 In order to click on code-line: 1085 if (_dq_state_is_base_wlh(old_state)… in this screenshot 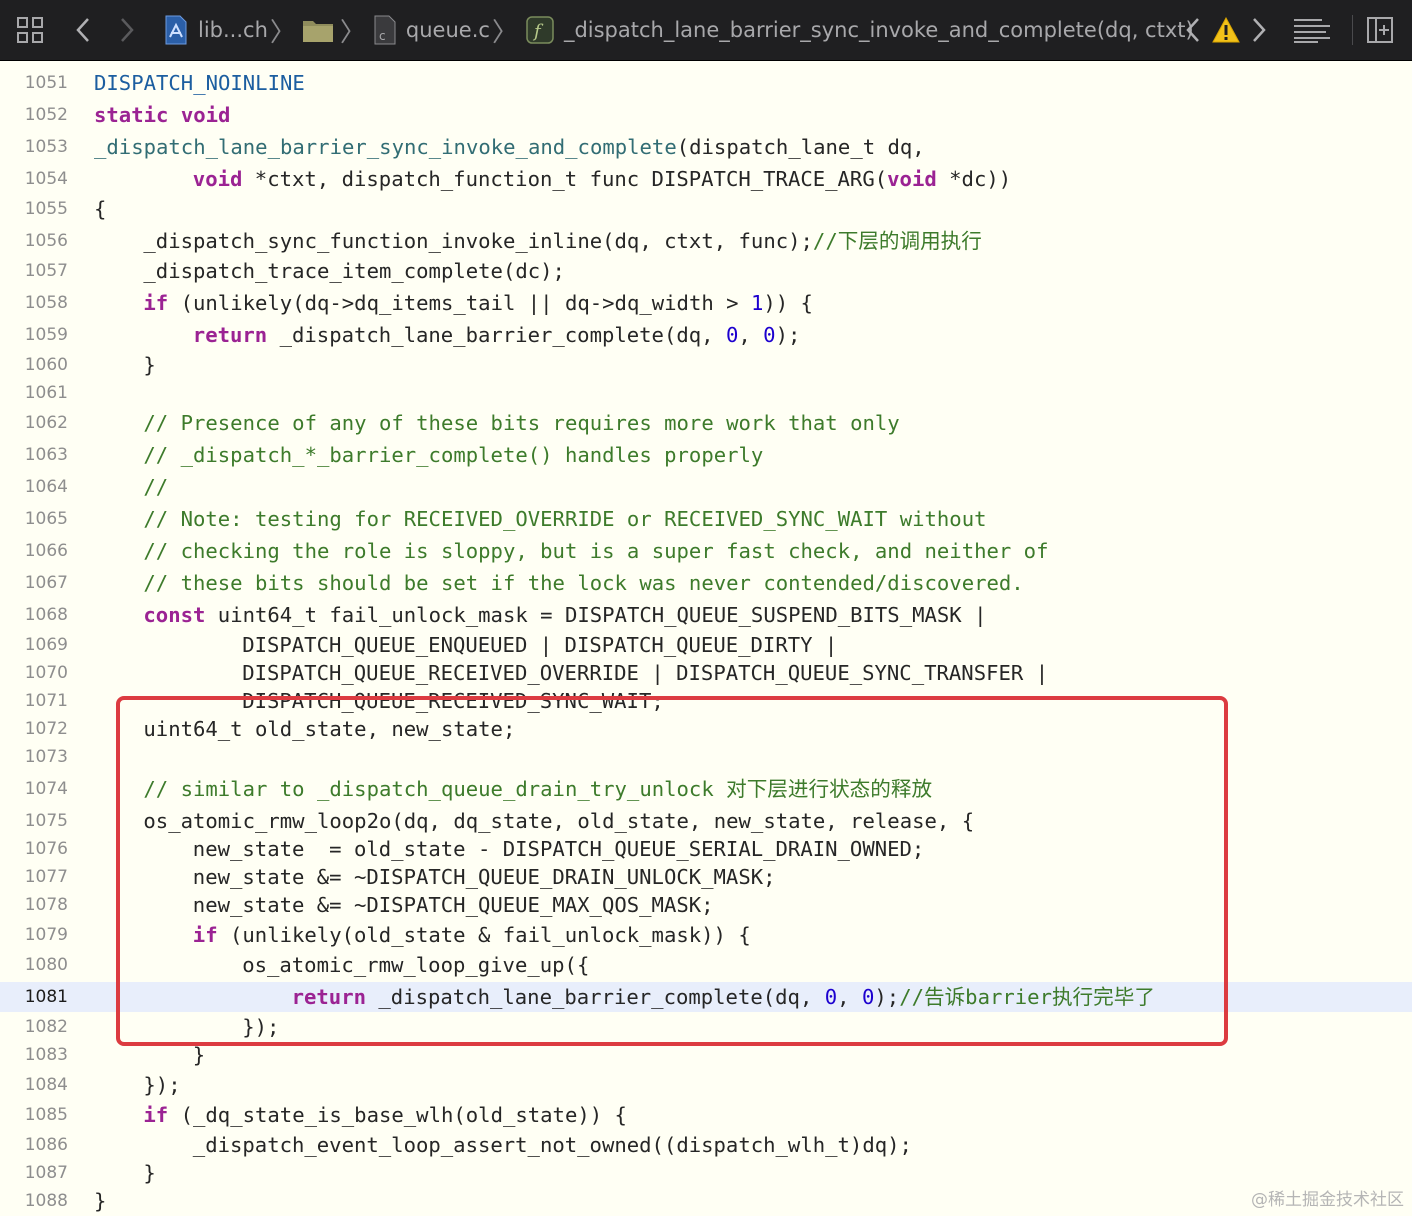, I will do `click(706, 1115)`.